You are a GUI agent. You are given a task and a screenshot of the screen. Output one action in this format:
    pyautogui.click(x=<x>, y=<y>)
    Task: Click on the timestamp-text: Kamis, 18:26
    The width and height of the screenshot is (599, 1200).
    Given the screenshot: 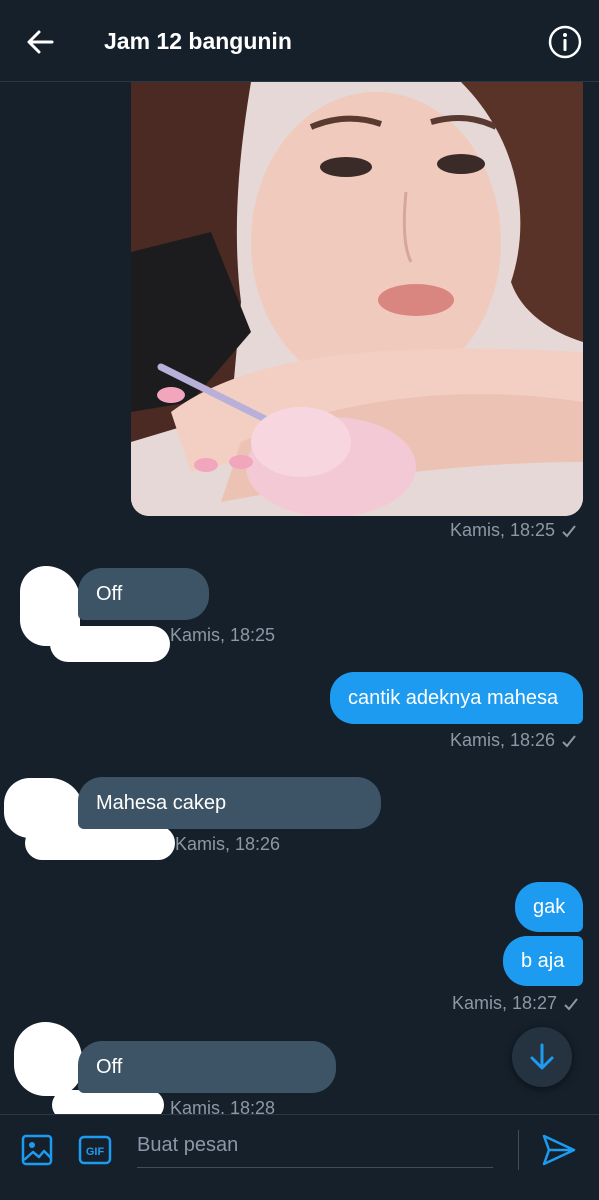 What is the action you would take?
    pyautogui.click(x=503, y=740)
    